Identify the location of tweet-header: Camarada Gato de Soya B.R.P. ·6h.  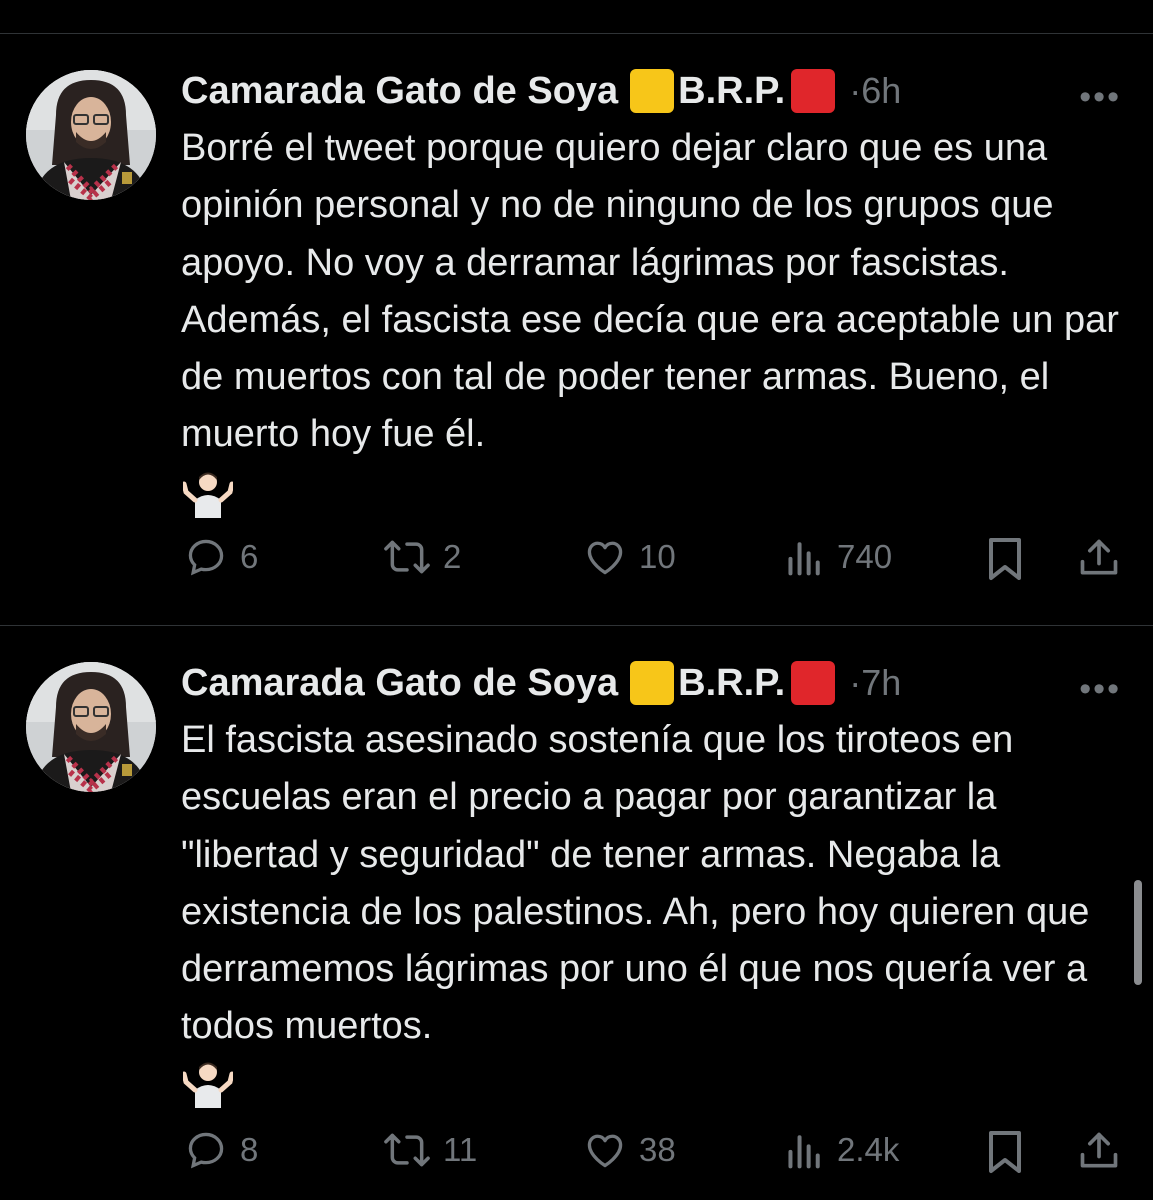
(541, 91).